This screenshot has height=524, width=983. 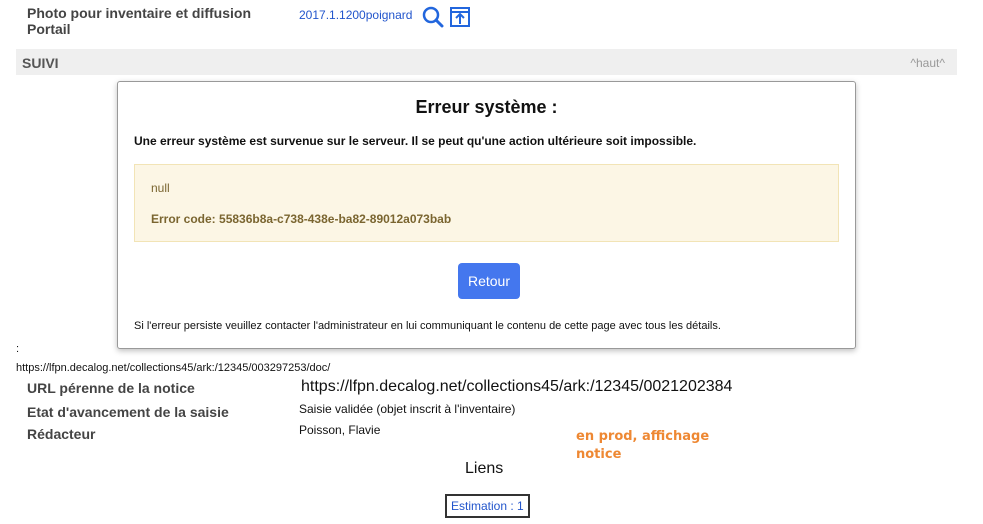 What do you see at coordinates (160, 188) in the screenshot?
I see `error-detail-text: null` at bounding box center [160, 188].